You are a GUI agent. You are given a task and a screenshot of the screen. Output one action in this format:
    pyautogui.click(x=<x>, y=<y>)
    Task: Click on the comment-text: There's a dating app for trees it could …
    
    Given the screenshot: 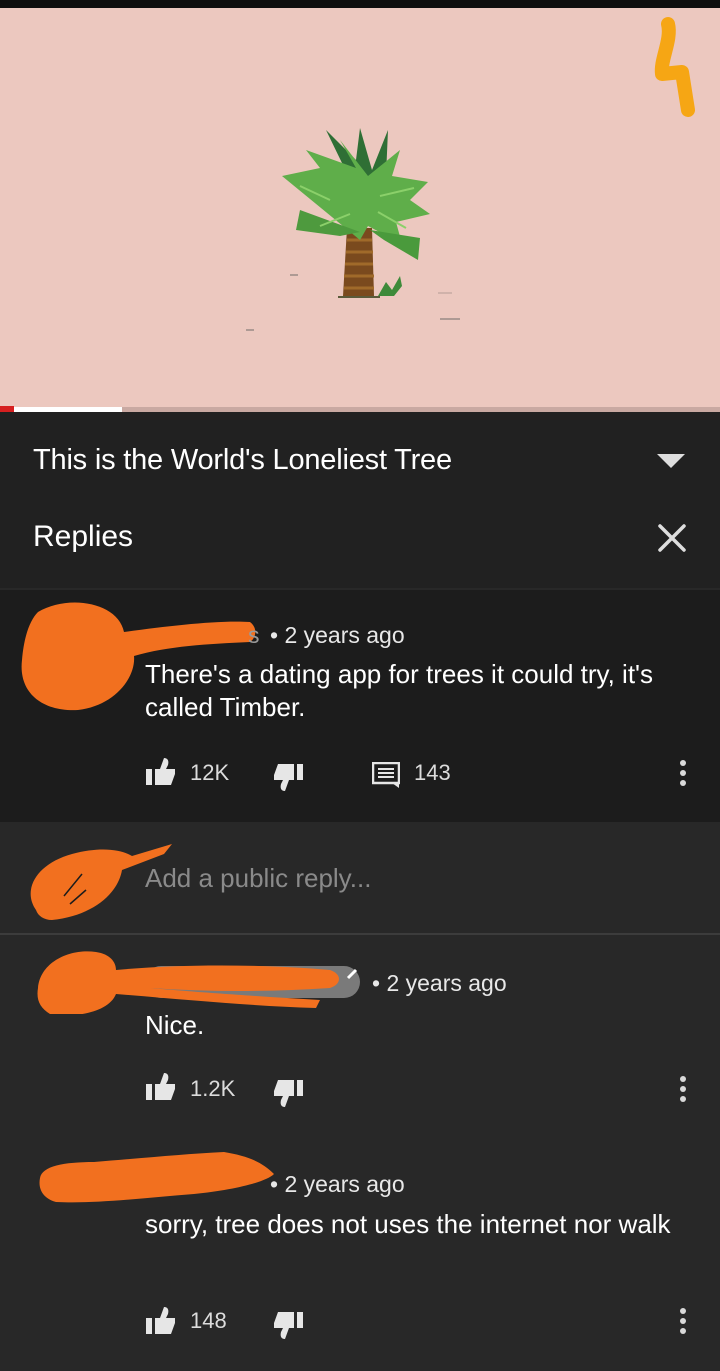 What is the action you would take?
    pyautogui.click(x=399, y=690)
    